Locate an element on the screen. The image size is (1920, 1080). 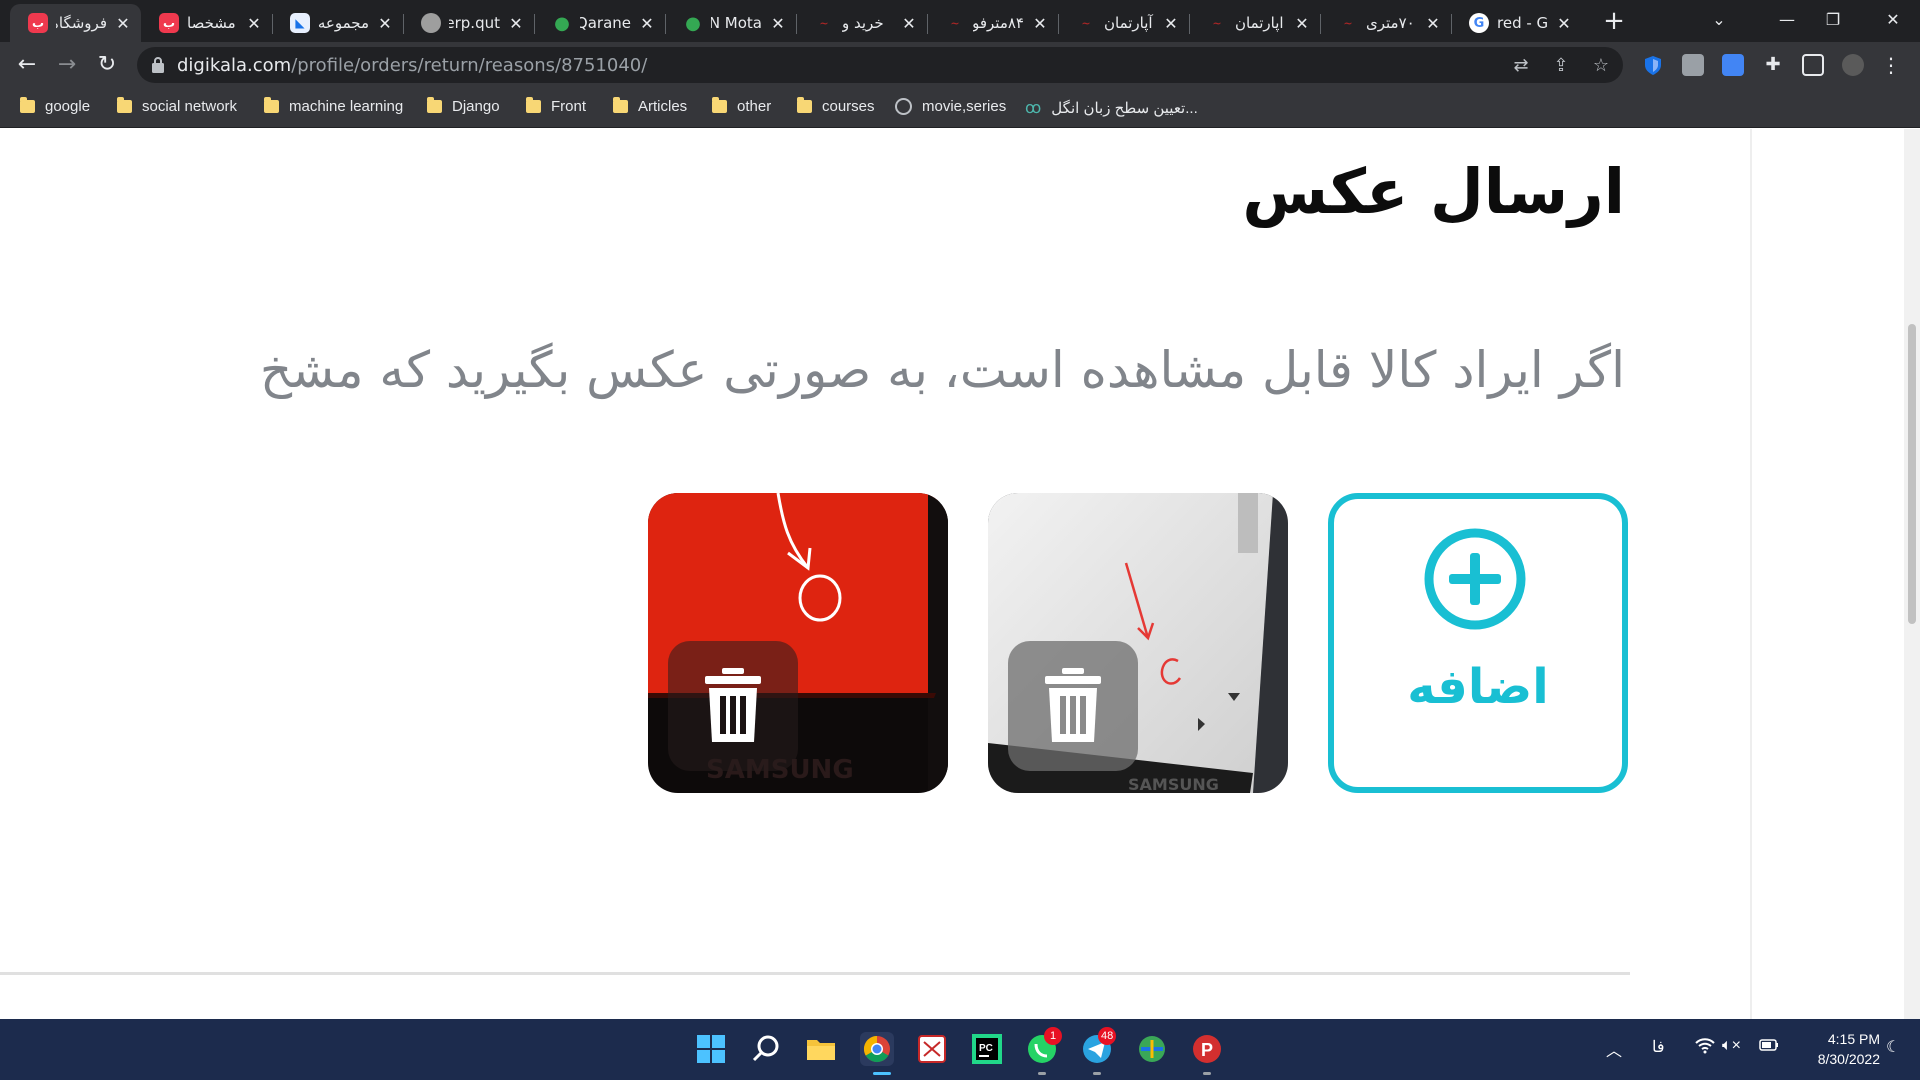
bookmark-label: Django is located at coordinates (476, 106).